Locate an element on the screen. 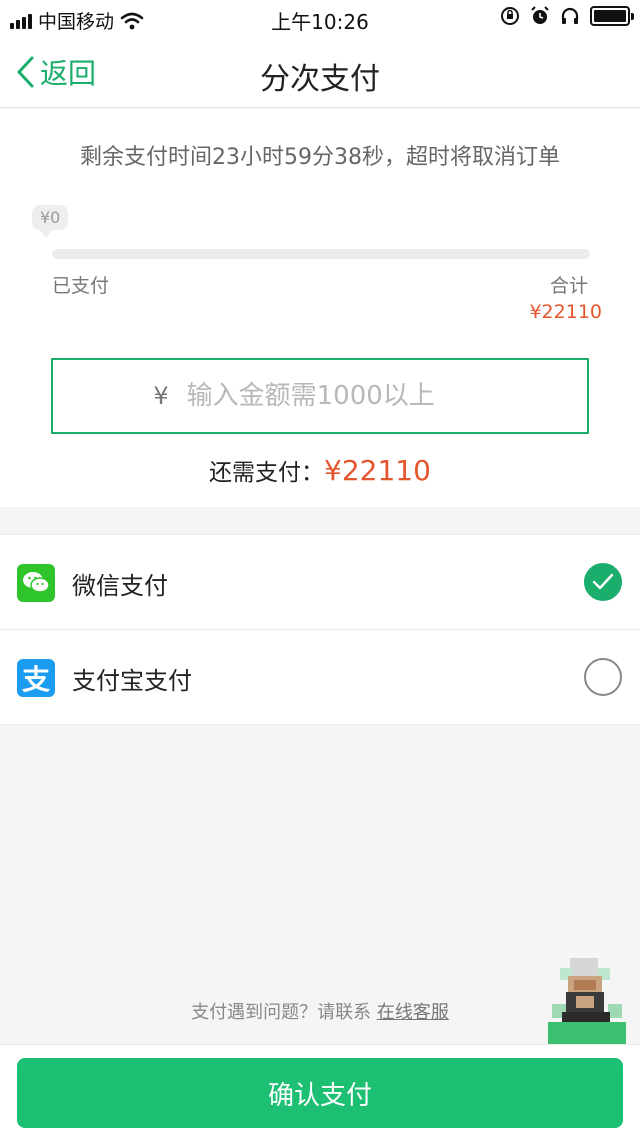 This screenshot has width=640, height=1138. payment-method-alipay: 支 支付宝支付 is located at coordinates (320, 677).